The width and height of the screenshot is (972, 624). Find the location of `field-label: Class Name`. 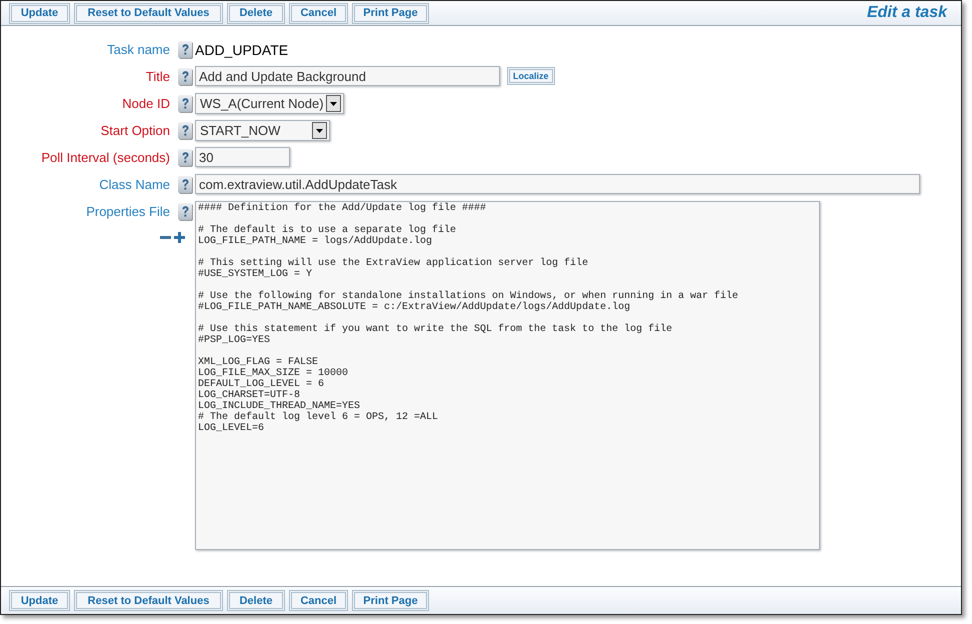

field-label: Class Name is located at coordinates (134, 184).